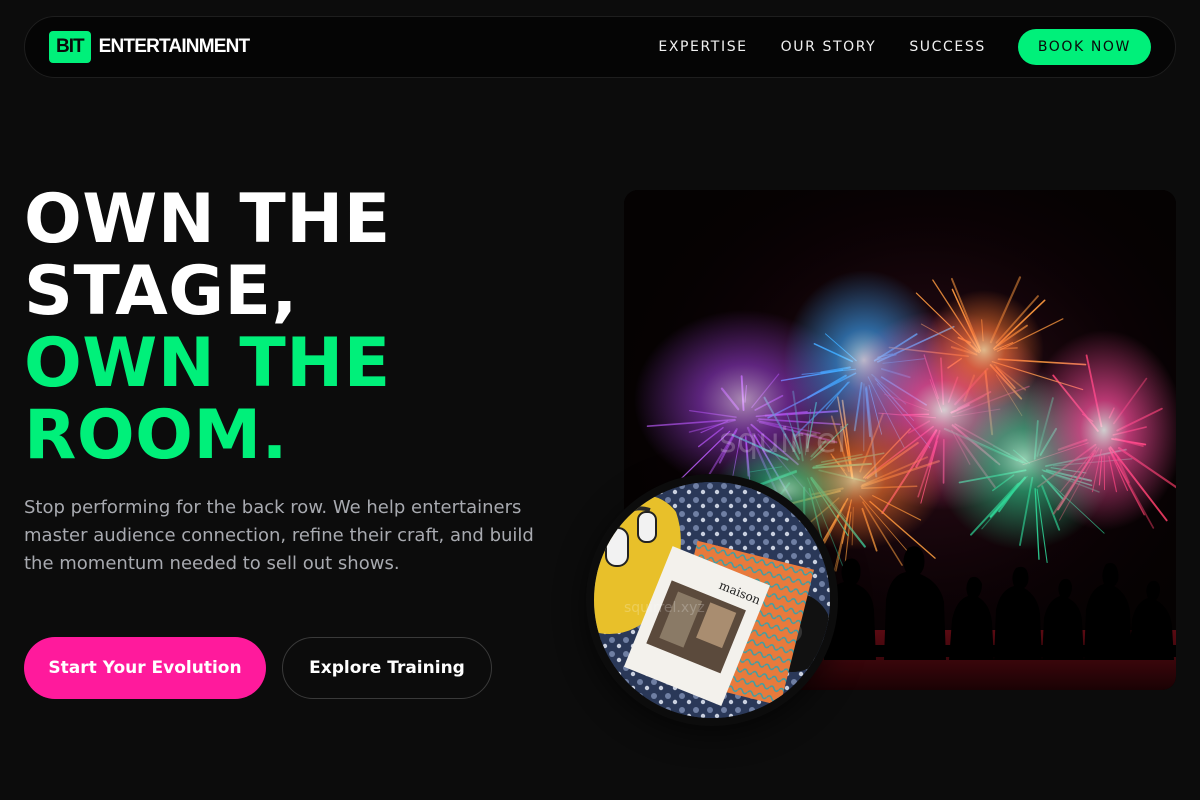 The height and width of the screenshot is (800, 1200). Describe the element at coordinates (207, 363) in the screenshot. I see `headline-line-3: OWN THE` at that location.